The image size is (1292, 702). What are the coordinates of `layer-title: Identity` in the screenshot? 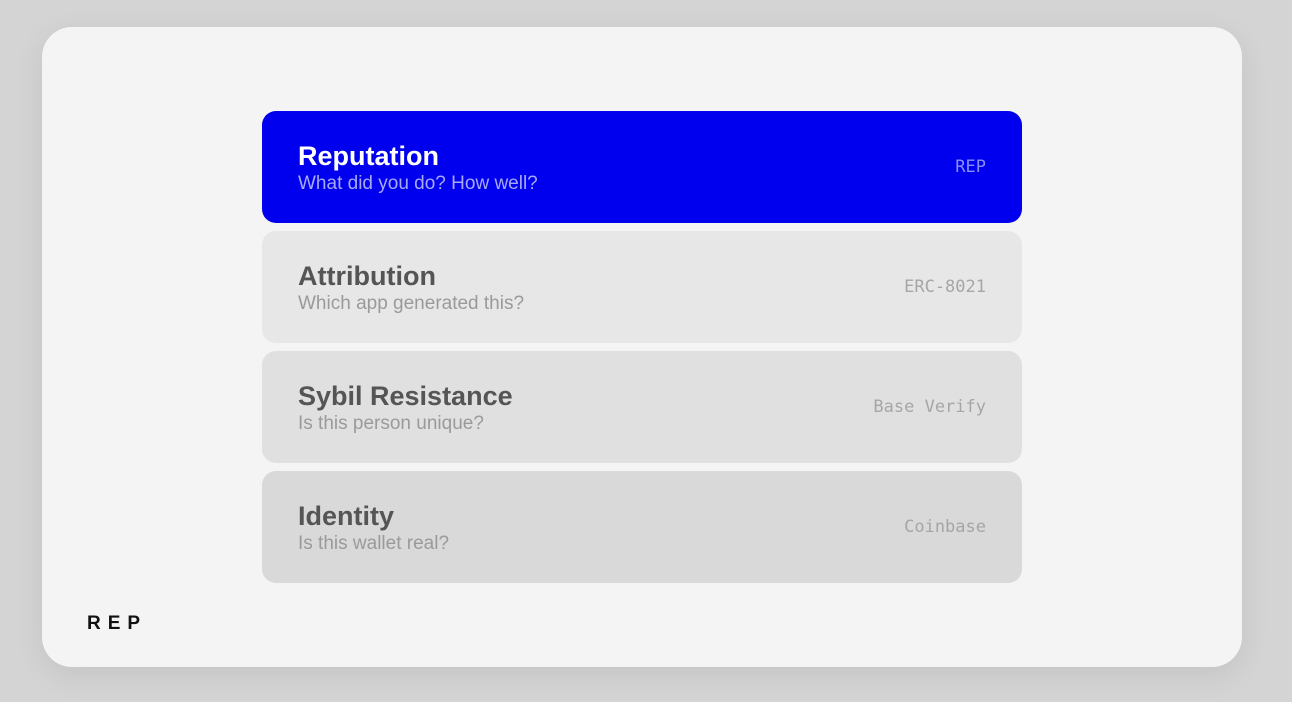 It's located at (346, 516).